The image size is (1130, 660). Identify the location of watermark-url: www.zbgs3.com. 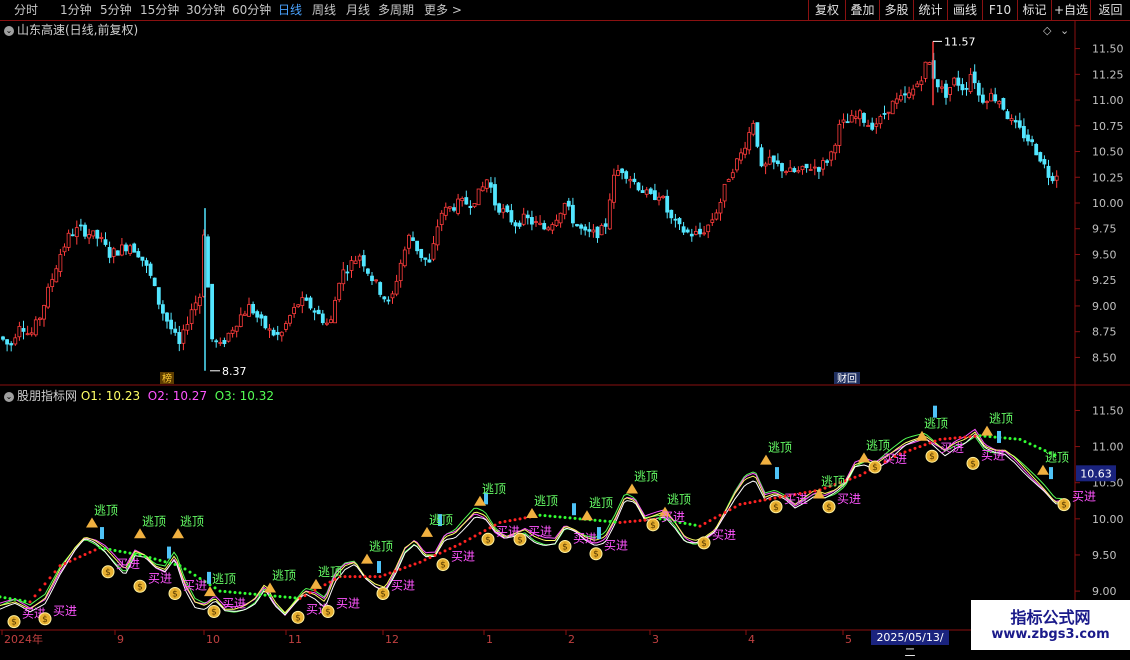
(1050, 634).